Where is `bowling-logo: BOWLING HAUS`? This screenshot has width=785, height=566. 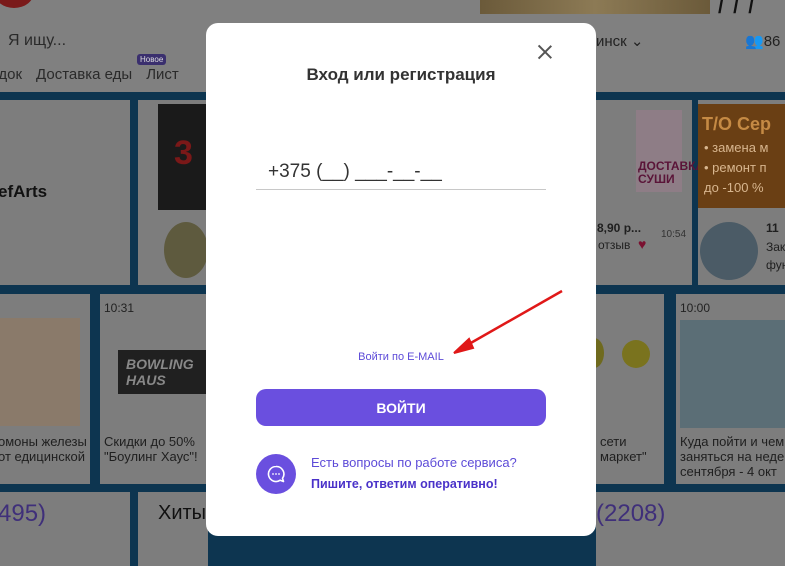
bowling-logo: BOWLING HAUS is located at coordinates (162, 372).